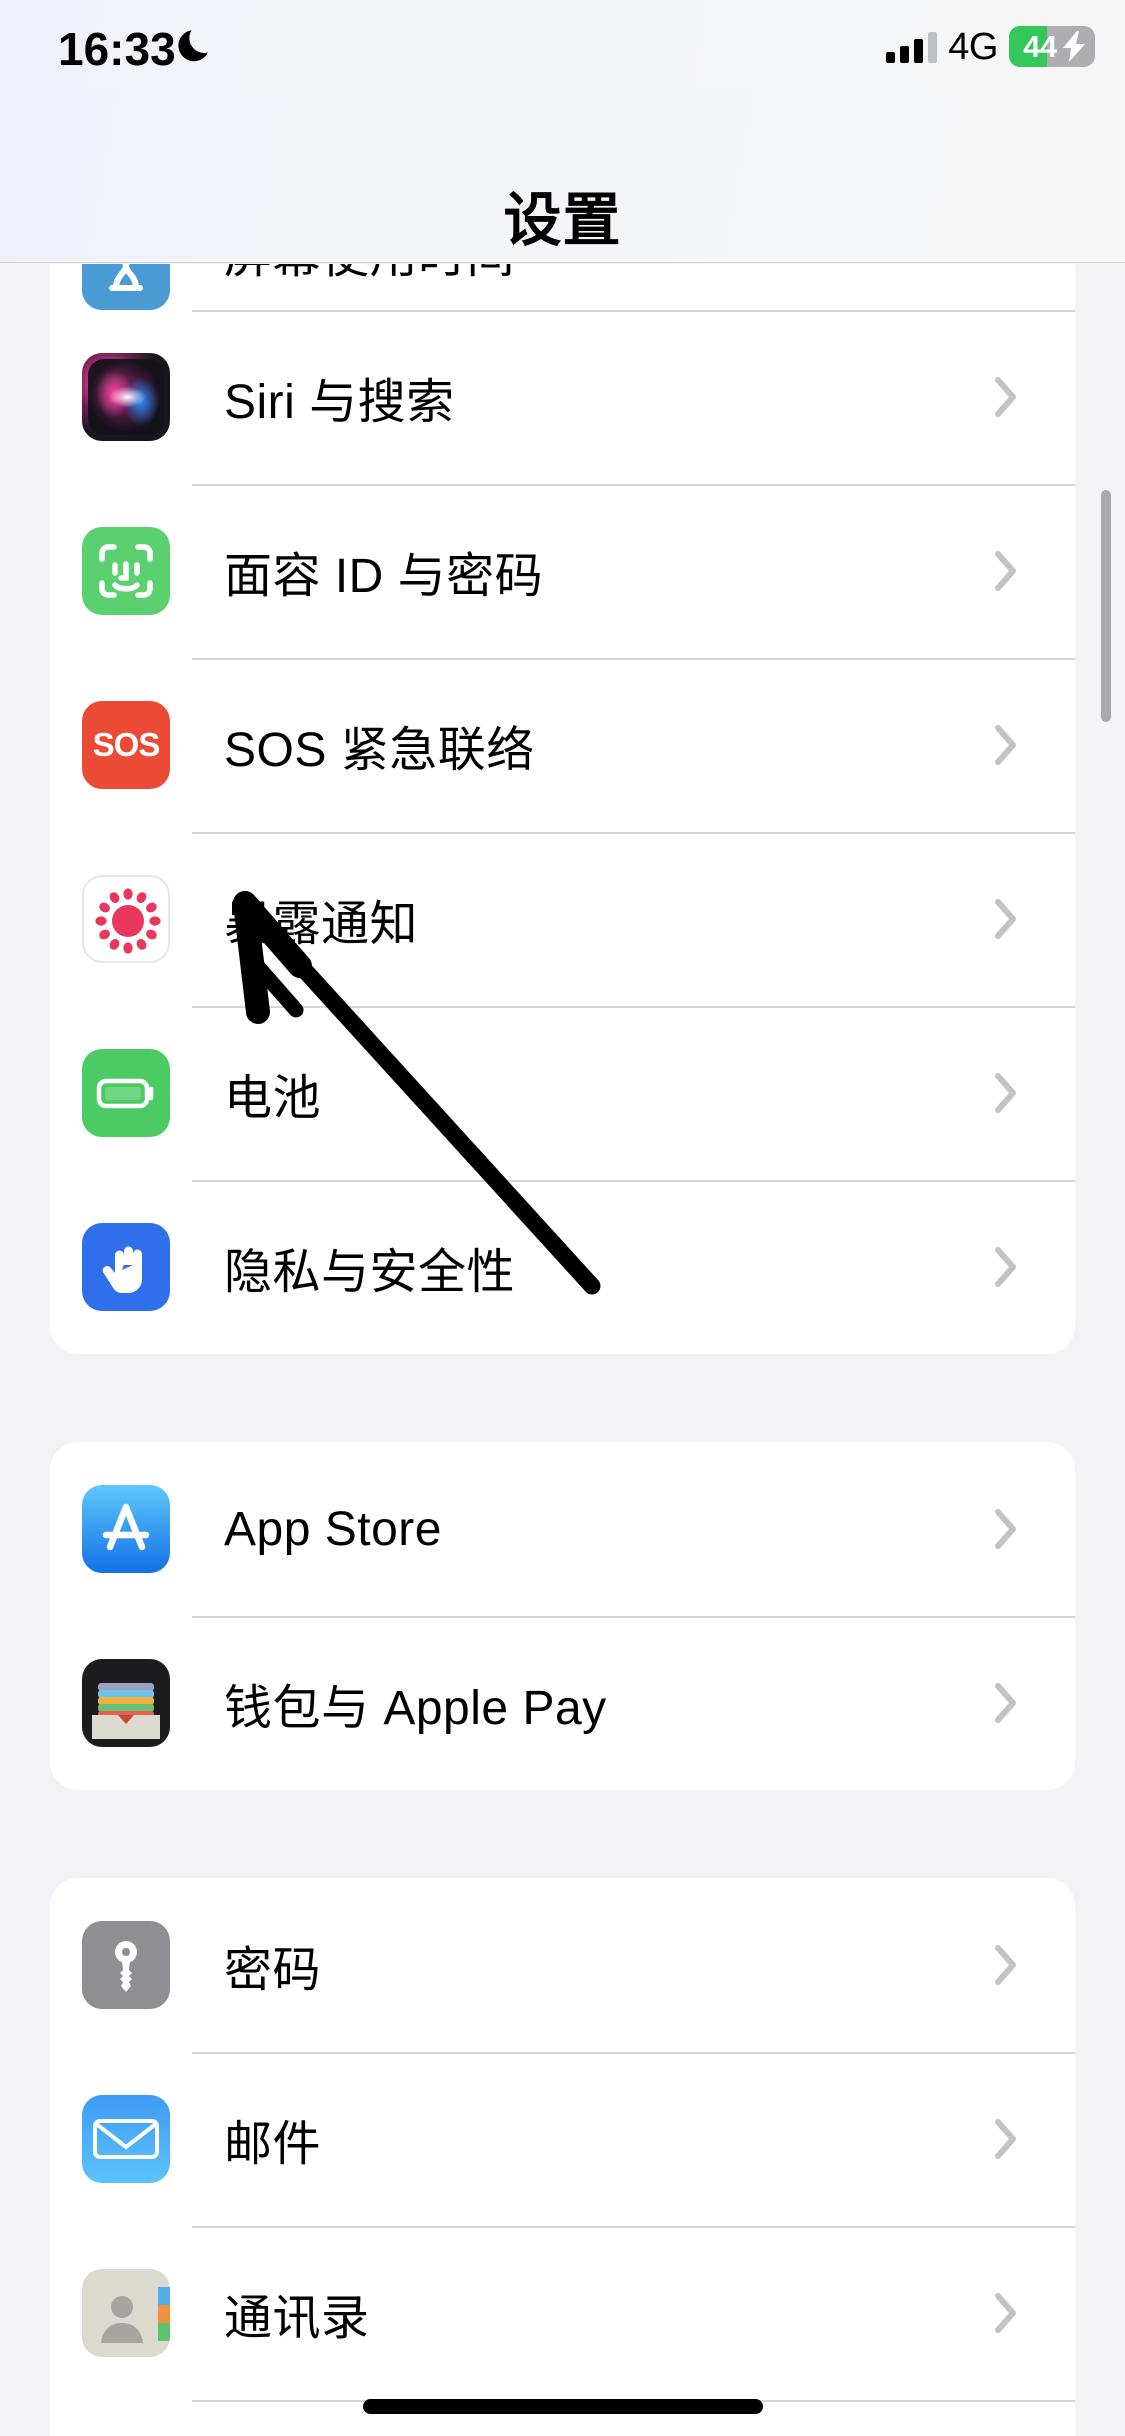 The image size is (1125, 2436). Describe the element at coordinates (562, 2406) in the screenshot. I see `home-indicator` at that location.